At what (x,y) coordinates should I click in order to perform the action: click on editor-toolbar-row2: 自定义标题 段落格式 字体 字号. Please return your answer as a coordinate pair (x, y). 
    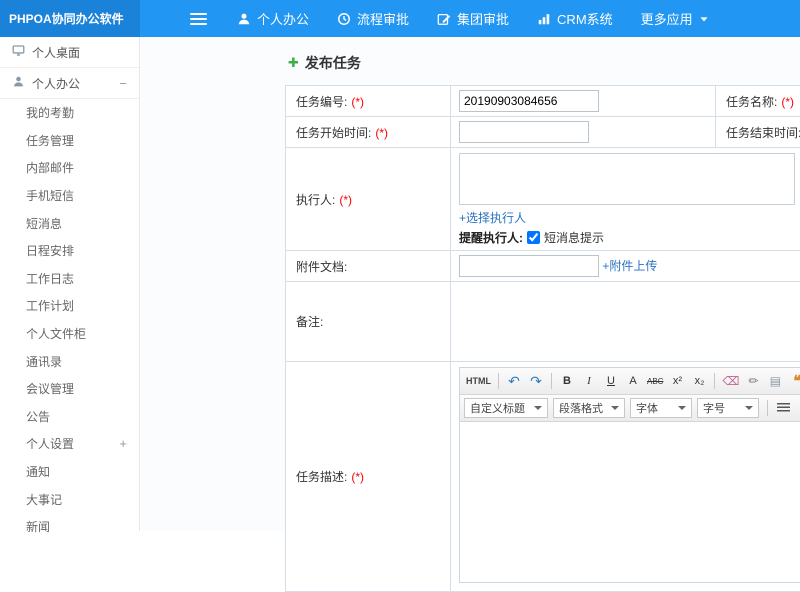
    Looking at the image, I should click on (630, 408).